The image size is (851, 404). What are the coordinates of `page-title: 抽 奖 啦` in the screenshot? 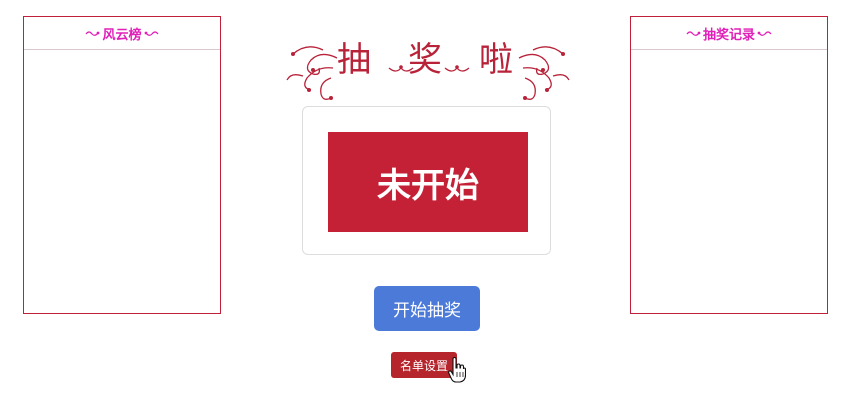 It's located at (428, 72).